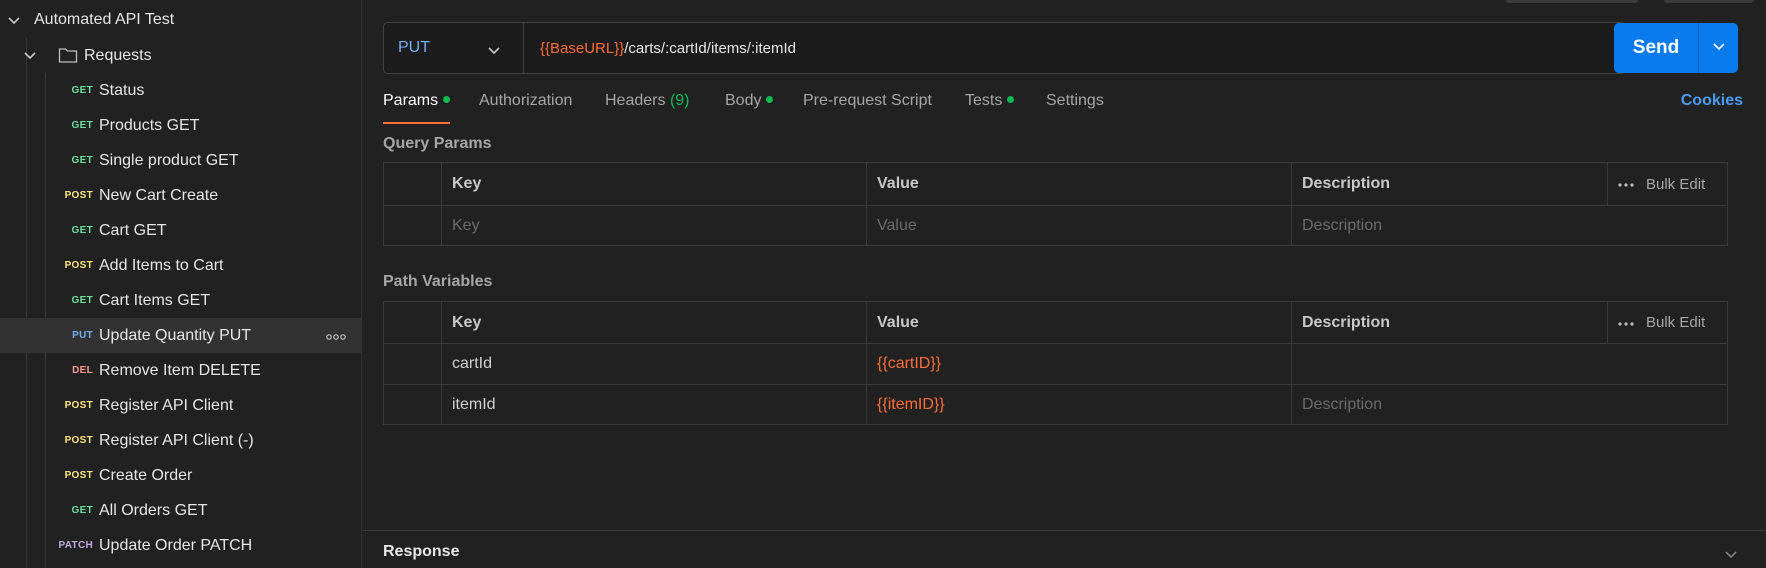 The height and width of the screenshot is (568, 1766). What do you see at coordinates (181, 230) in the screenshot?
I see `request-item: GET Cart GET` at bounding box center [181, 230].